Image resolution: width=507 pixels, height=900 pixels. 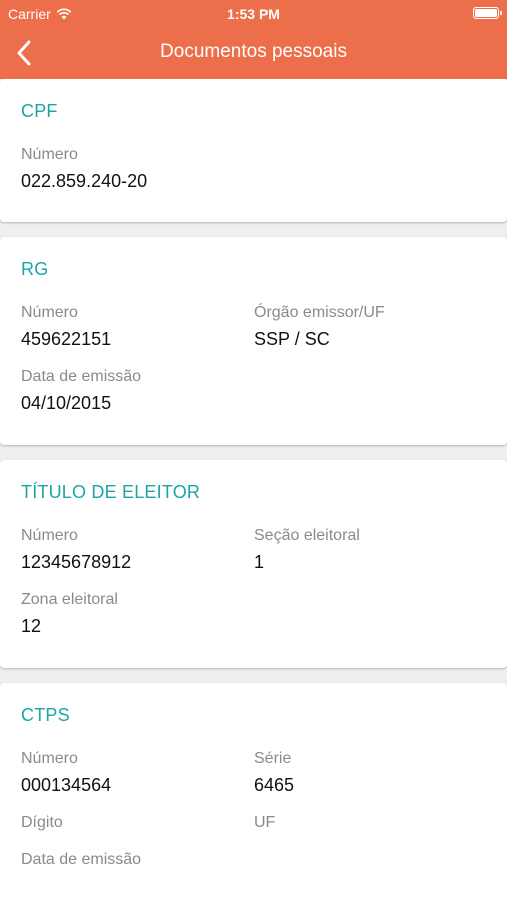 What do you see at coordinates (76, 562) in the screenshot?
I see `voter-number-value: 12345678912` at bounding box center [76, 562].